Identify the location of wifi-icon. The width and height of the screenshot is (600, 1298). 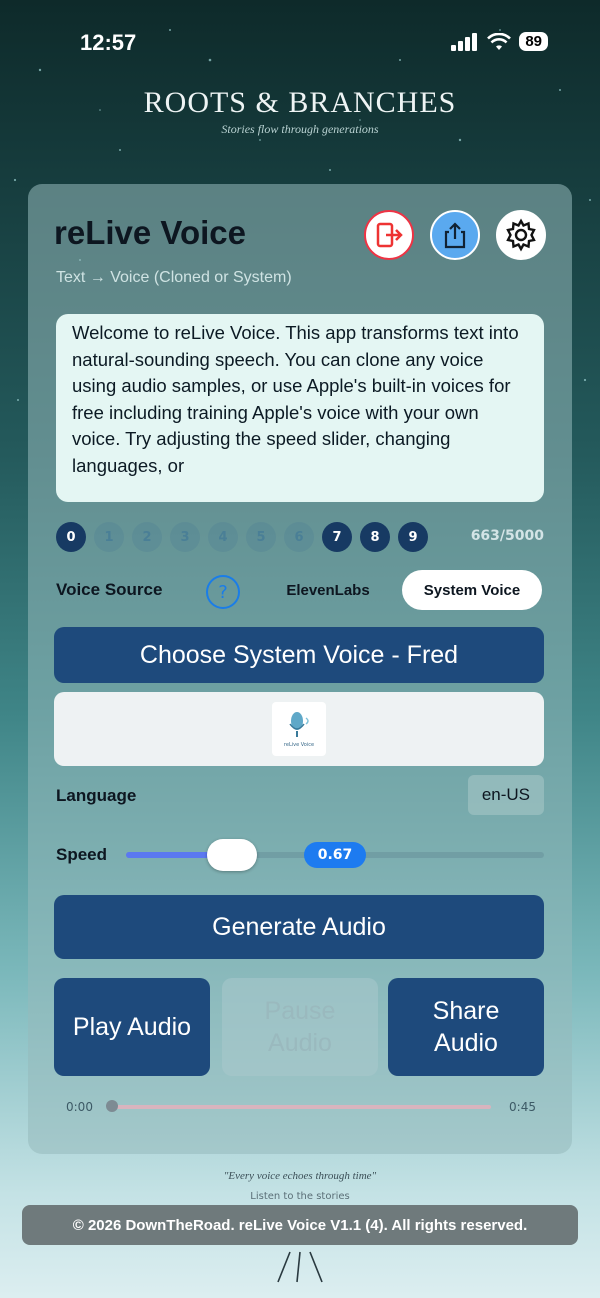
(499, 41).